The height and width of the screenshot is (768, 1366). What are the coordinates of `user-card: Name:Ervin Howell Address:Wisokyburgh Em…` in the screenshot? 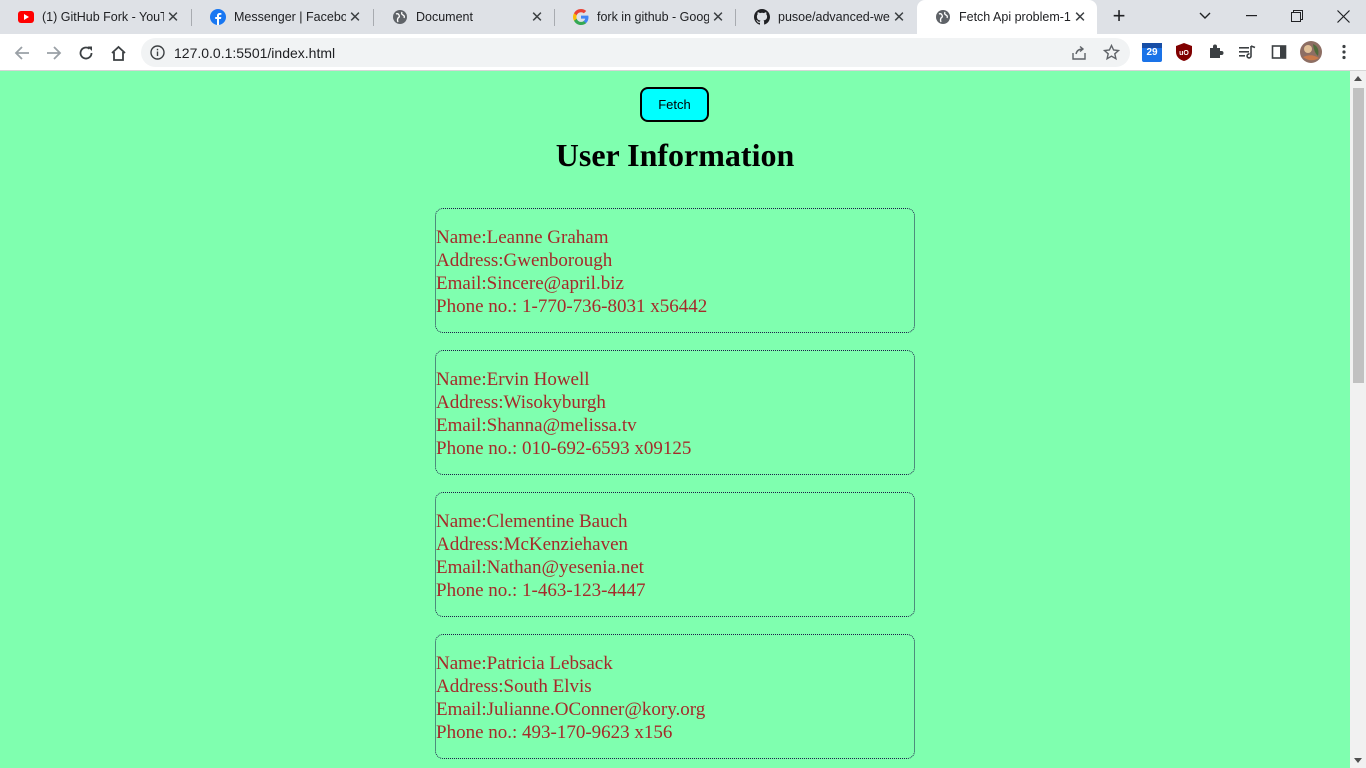 It's located at (675, 412).